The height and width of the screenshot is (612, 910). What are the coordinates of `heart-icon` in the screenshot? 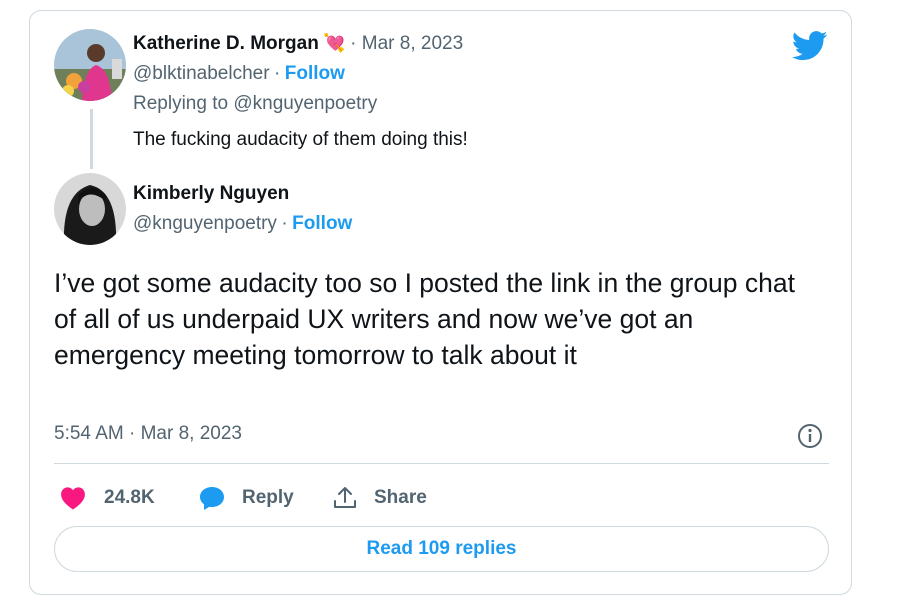 It's located at (73, 498).